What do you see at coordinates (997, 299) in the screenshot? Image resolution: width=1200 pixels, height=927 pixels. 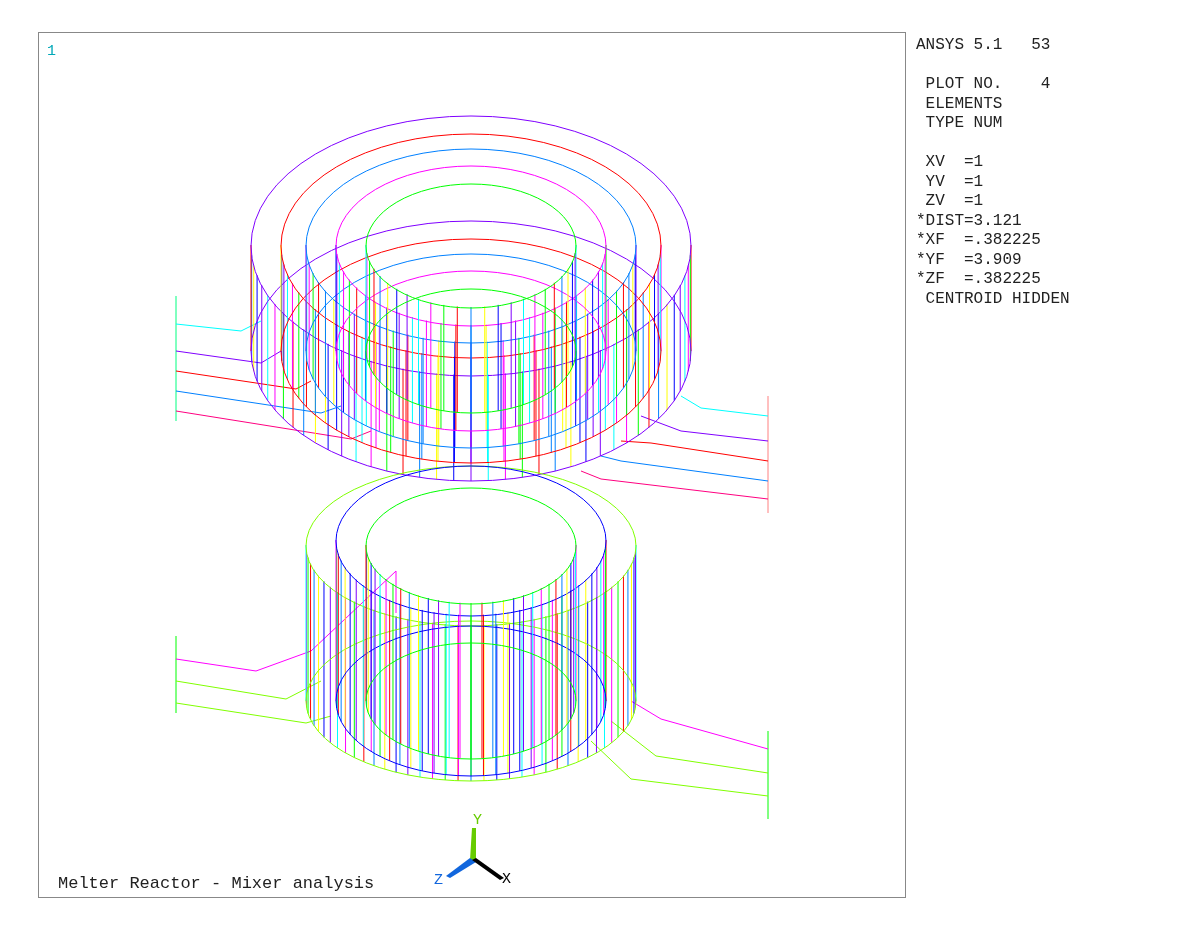 I see `plot-setting: CENTROID HIDDEN` at bounding box center [997, 299].